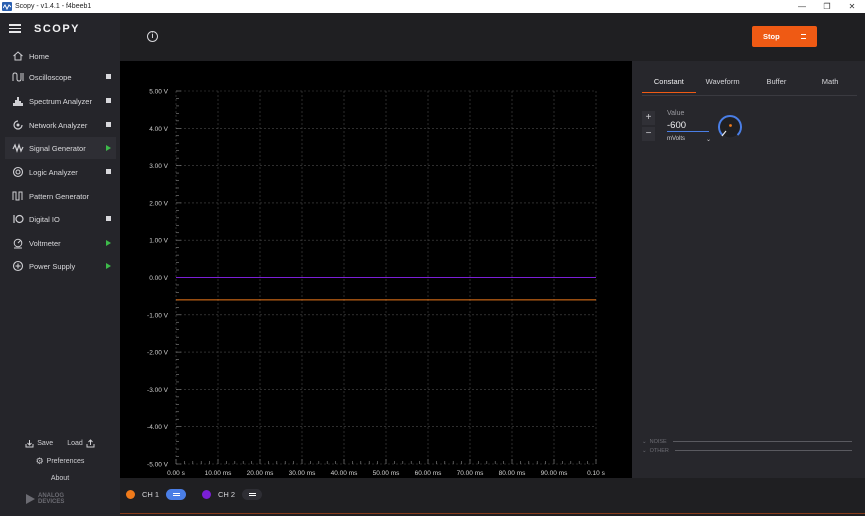 Image resolution: width=865 pixels, height=516 pixels. Describe the element at coordinates (18, 172) in the screenshot. I see `logic-icon` at that location.